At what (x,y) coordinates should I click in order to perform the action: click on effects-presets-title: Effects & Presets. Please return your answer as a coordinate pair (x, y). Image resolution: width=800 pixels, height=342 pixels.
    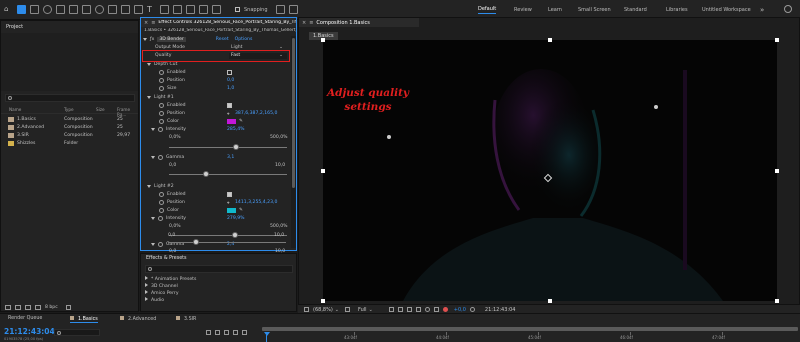
    Looking at the image, I should click on (166, 258).